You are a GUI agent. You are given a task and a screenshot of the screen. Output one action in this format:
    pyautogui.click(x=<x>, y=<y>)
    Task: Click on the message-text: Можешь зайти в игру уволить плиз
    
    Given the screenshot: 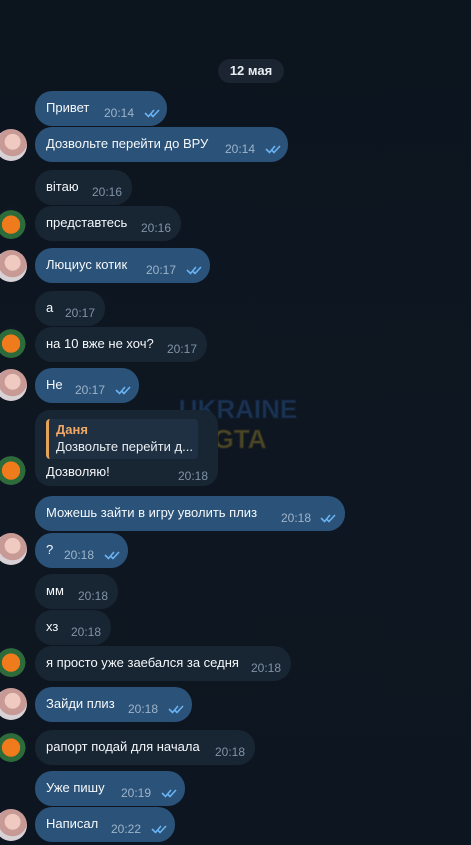 What is the action you would take?
    pyautogui.click(x=152, y=512)
    